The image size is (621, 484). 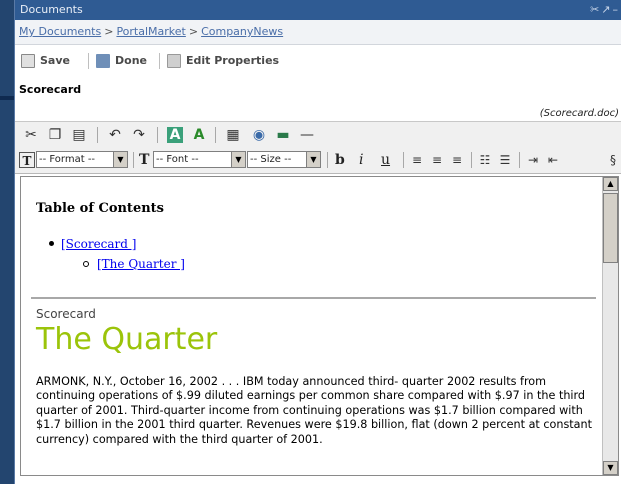 I want to click on font-icon: T, so click(x=144, y=160).